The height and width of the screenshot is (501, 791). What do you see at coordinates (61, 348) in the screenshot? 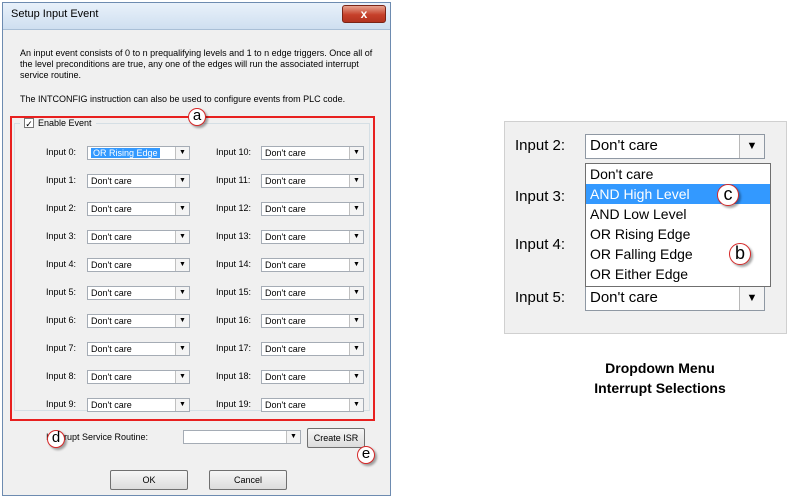
I see `input-label: Input 7:` at bounding box center [61, 348].